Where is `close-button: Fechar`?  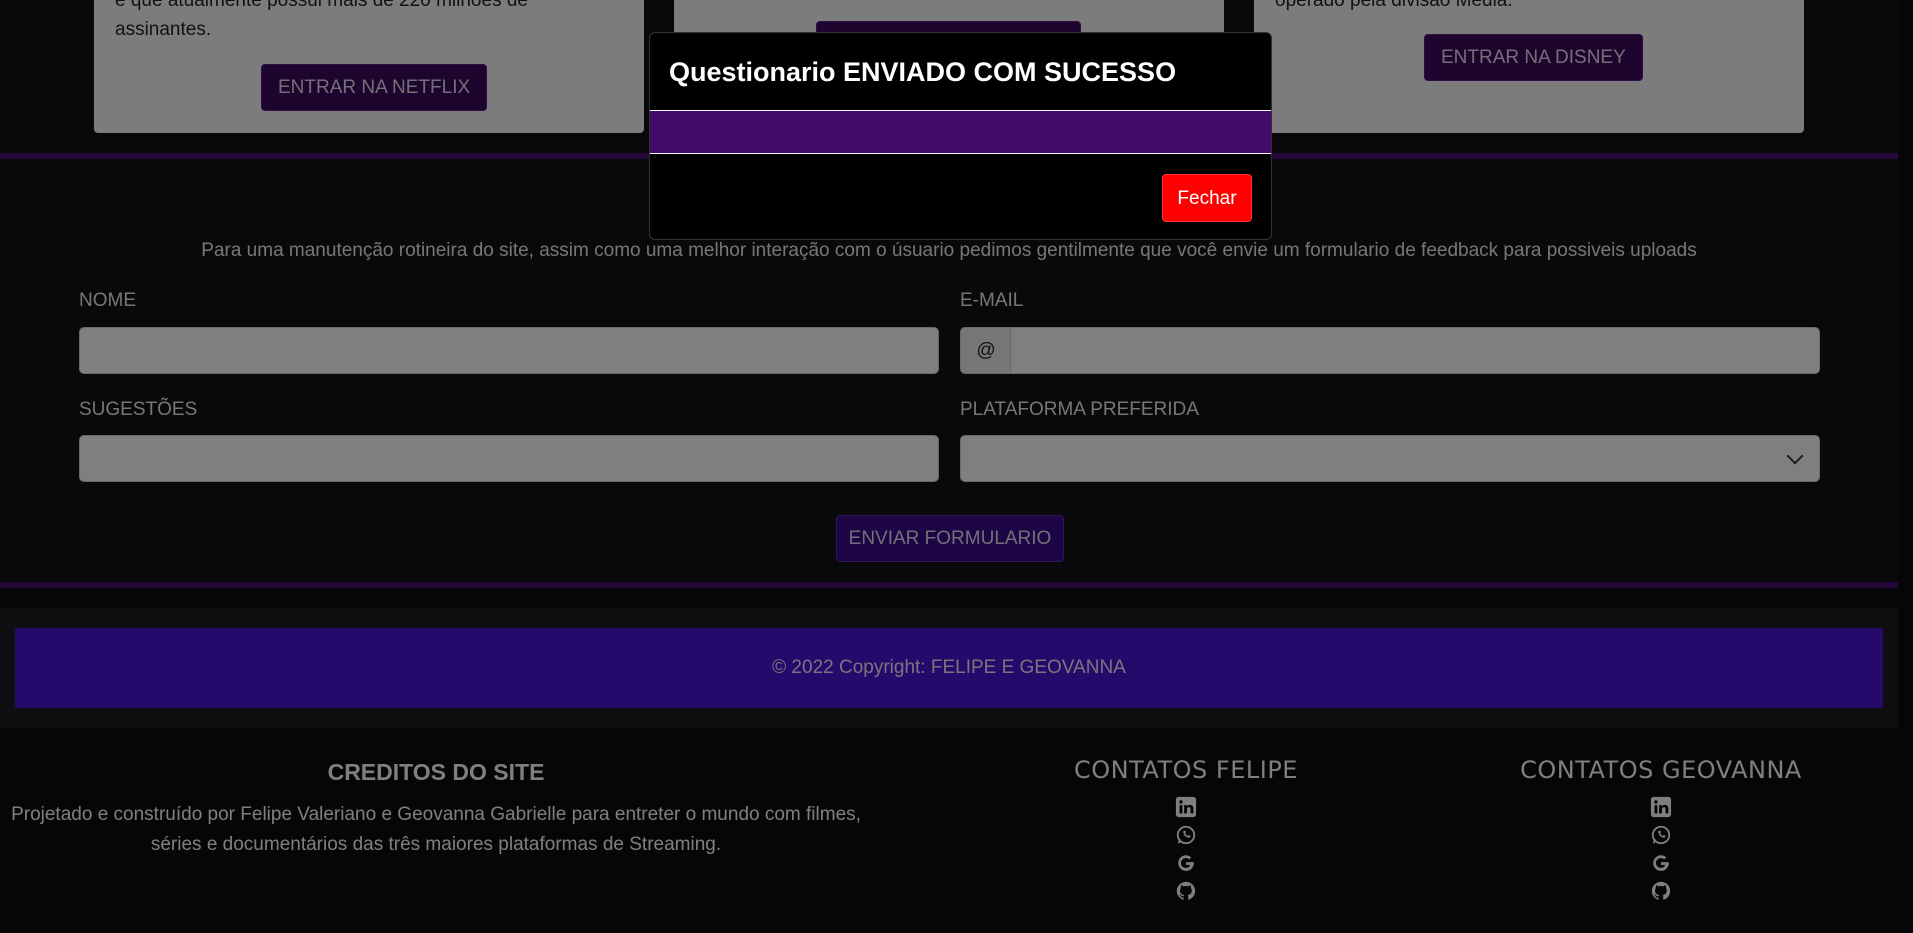 close-button: Fechar is located at coordinates (1207, 198).